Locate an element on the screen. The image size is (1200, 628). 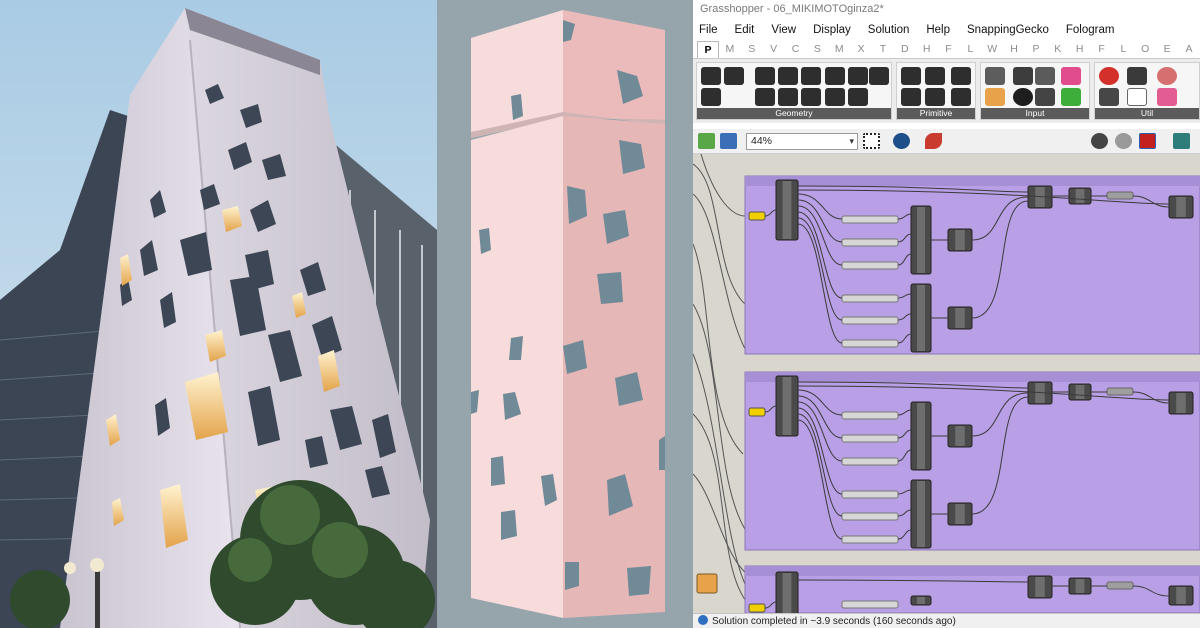
menu-snappinggecko: SnappingGecko is located at coordinates (1008, 30).